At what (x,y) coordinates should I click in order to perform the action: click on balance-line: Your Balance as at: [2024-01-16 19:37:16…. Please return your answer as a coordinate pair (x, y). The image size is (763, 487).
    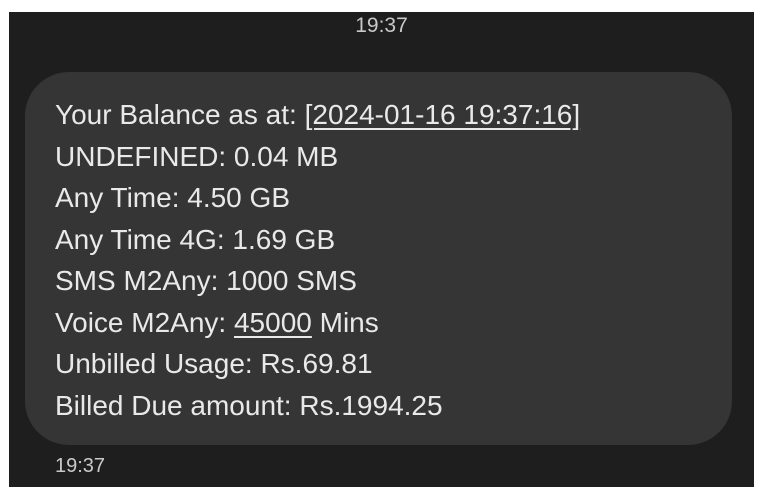
    Looking at the image, I should click on (317, 115).